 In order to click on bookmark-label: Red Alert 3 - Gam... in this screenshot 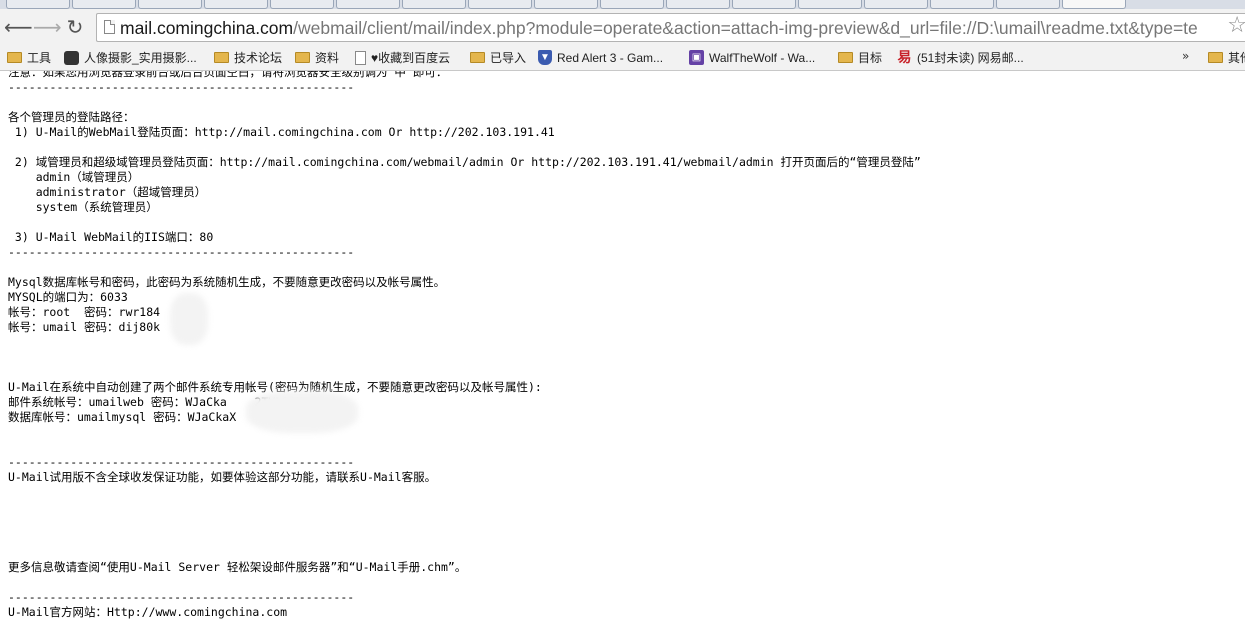, I will do `click(610, 58)`.